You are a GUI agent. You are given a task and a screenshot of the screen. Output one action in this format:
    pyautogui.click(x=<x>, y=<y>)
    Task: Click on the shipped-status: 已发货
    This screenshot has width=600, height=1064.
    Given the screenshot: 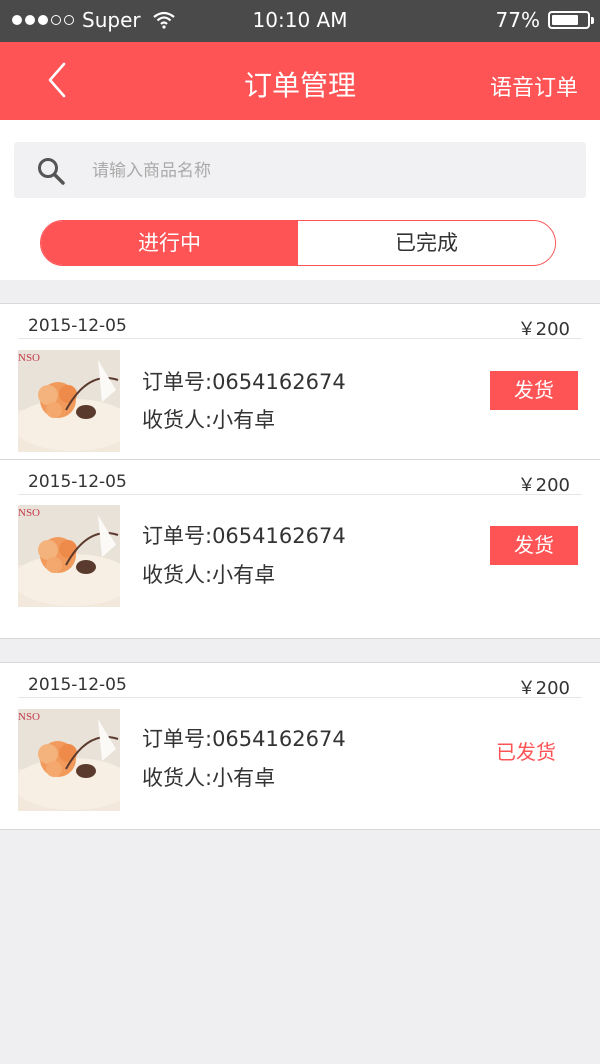 What is the action you would take?
    pyautogui.click(x=526, y=752)
    